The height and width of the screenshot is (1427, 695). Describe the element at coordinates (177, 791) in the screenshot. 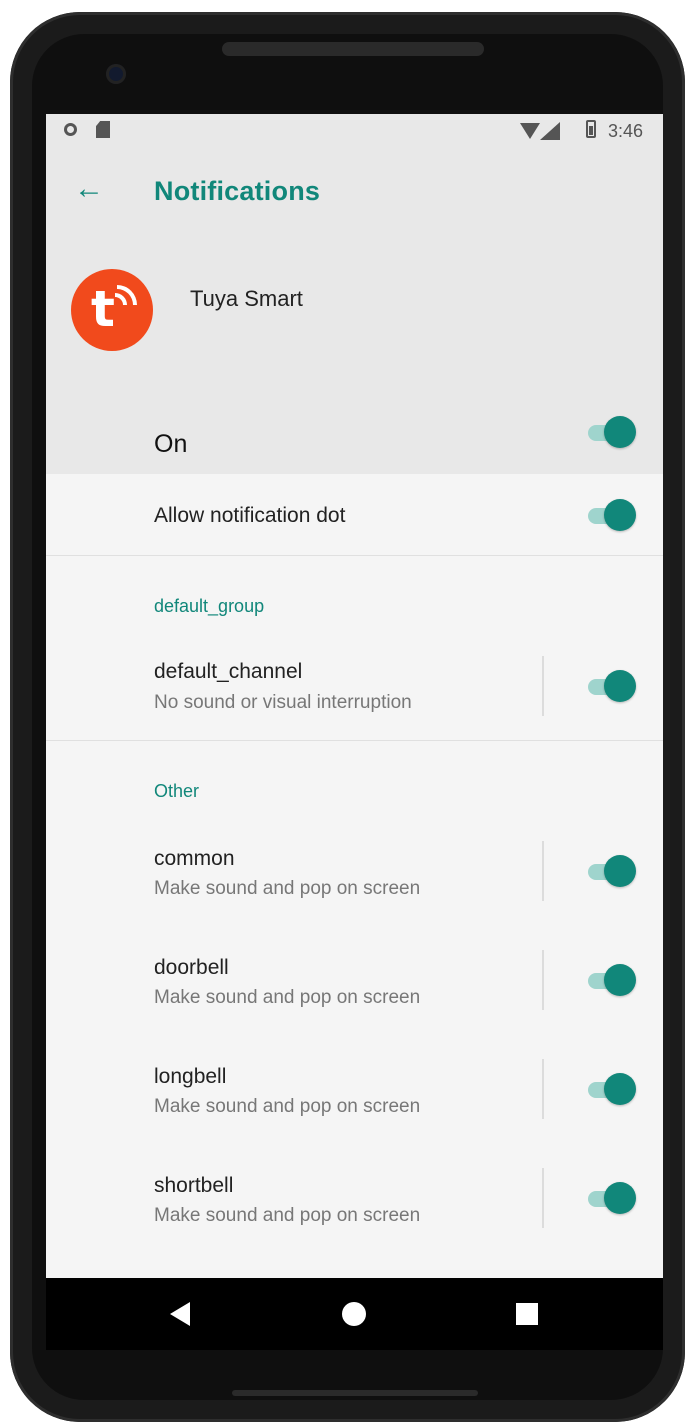

I see `section-header-other: Other` at that location.